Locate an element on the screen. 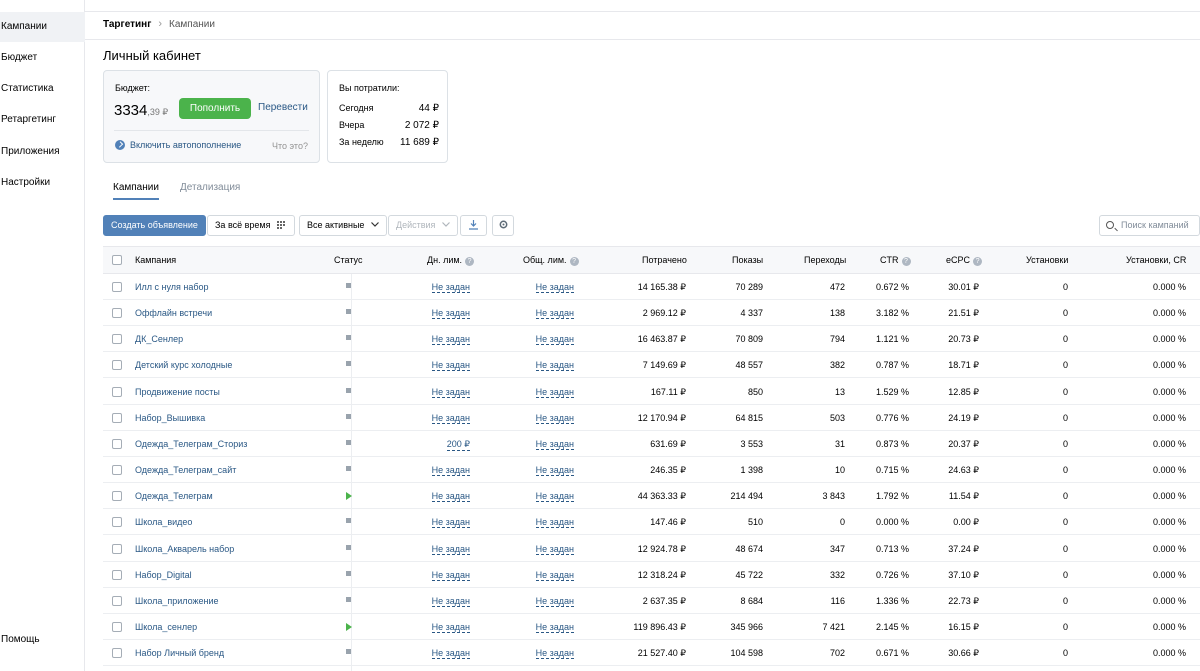 The width and height of the screenshot is (1200, 671). header-clicks: Переходы is located at coordinates (825, 260).